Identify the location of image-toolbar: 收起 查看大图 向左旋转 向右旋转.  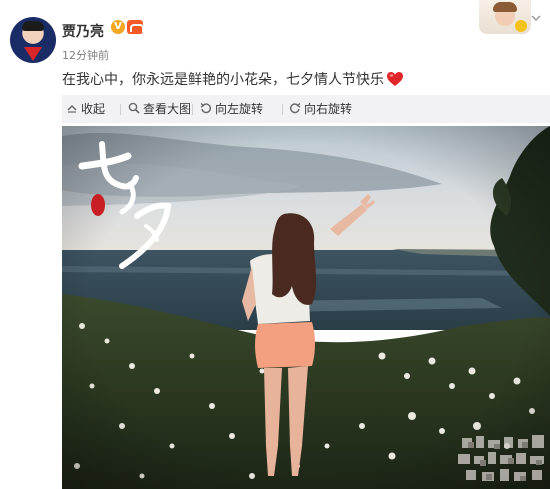
(306, 109).